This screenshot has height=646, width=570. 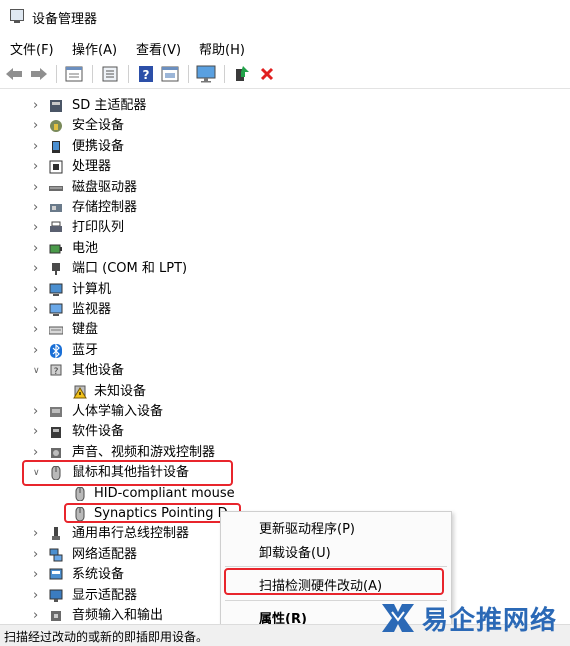 What do you see at coordinates (56, 555) in the screenshot?
I see `network-icon` at bounding box center [56, 555].